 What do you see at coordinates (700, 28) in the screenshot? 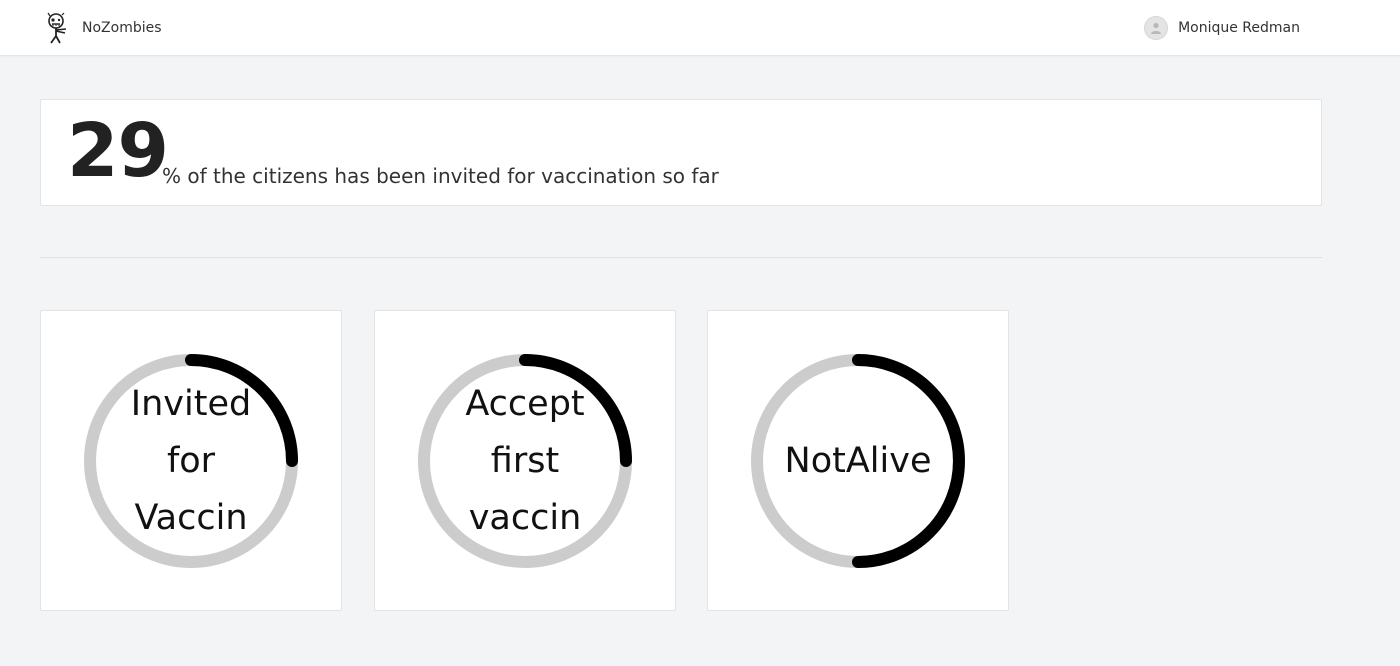
I see `top-navbar: NoZombies Monique Redman` at bounding box center [700, 28].